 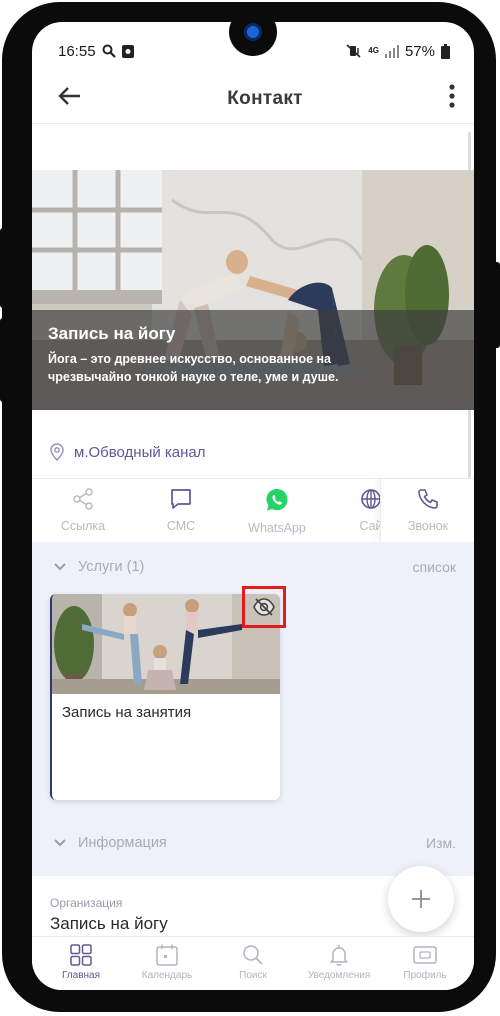 What do you see at coordinates (57, 452) in the screenshot?
I see `location-pin-icon` at bounding box center [57, 452].